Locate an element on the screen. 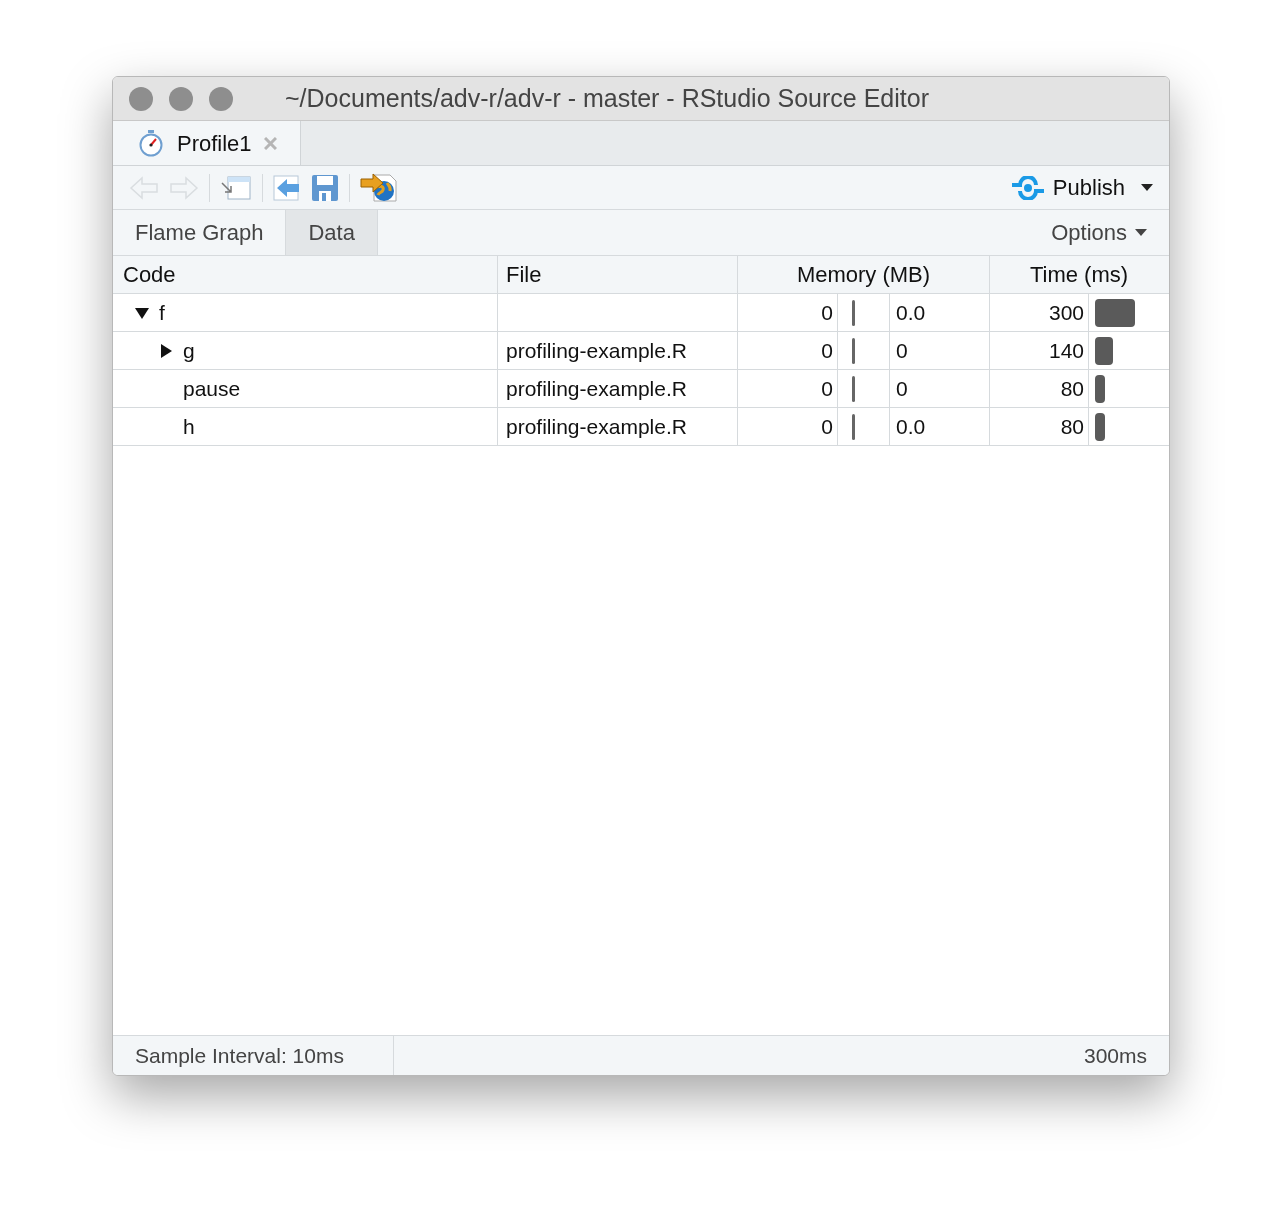 Image resolution: width=1282 pixels, height=1224 pixels. arrow-globe-icon is located at coordinates (379, 187).